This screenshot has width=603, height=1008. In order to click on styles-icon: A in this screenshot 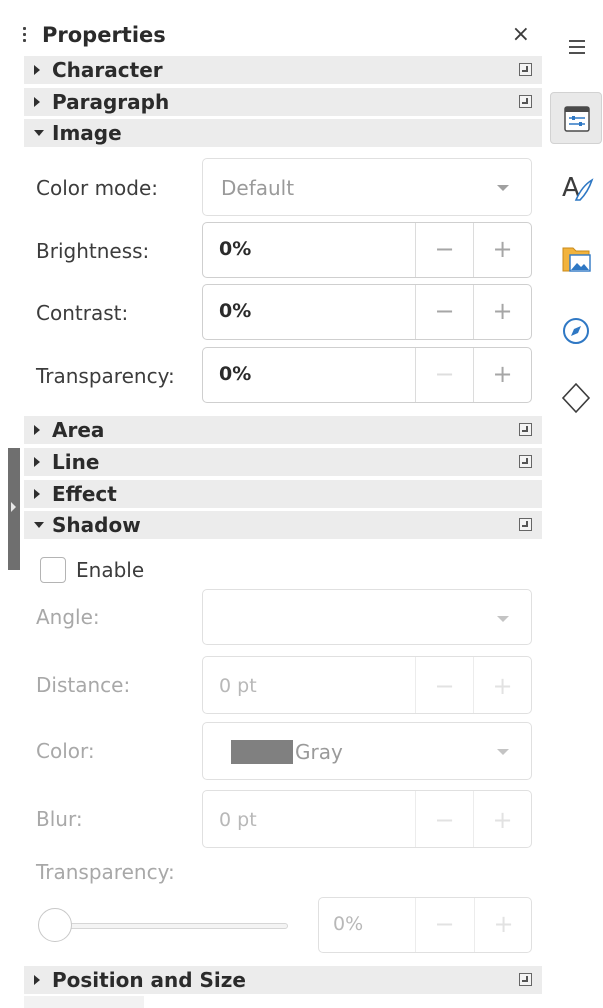, I will do `click(578, 188)`.